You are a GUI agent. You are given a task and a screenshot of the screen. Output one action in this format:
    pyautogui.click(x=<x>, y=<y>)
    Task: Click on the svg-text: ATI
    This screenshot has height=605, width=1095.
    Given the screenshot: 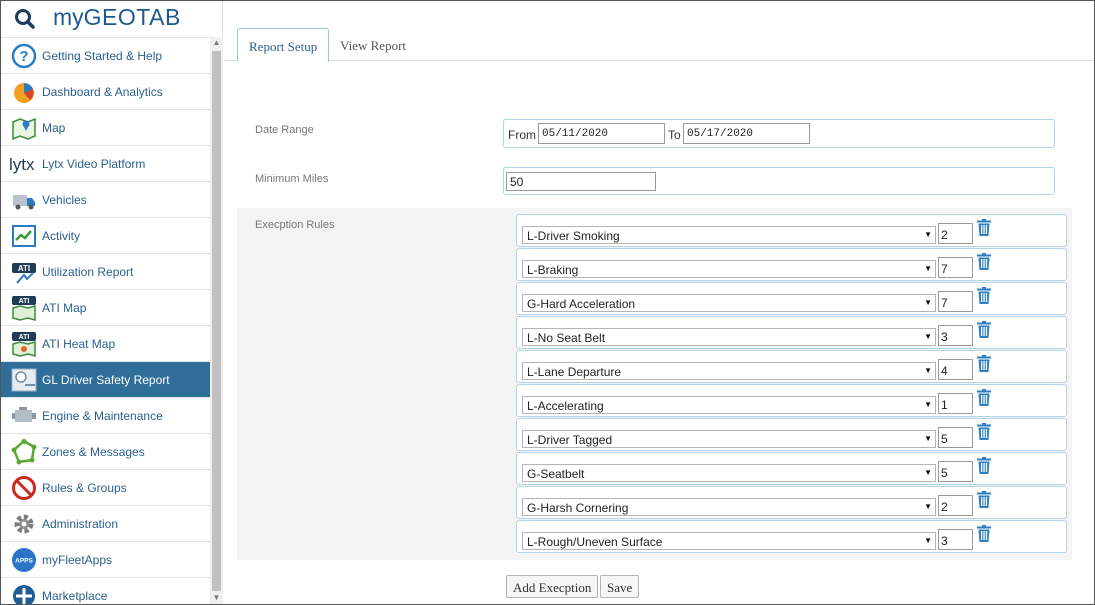 What is the action you would take?
    pyautogui.click(x=24, y=337)
    